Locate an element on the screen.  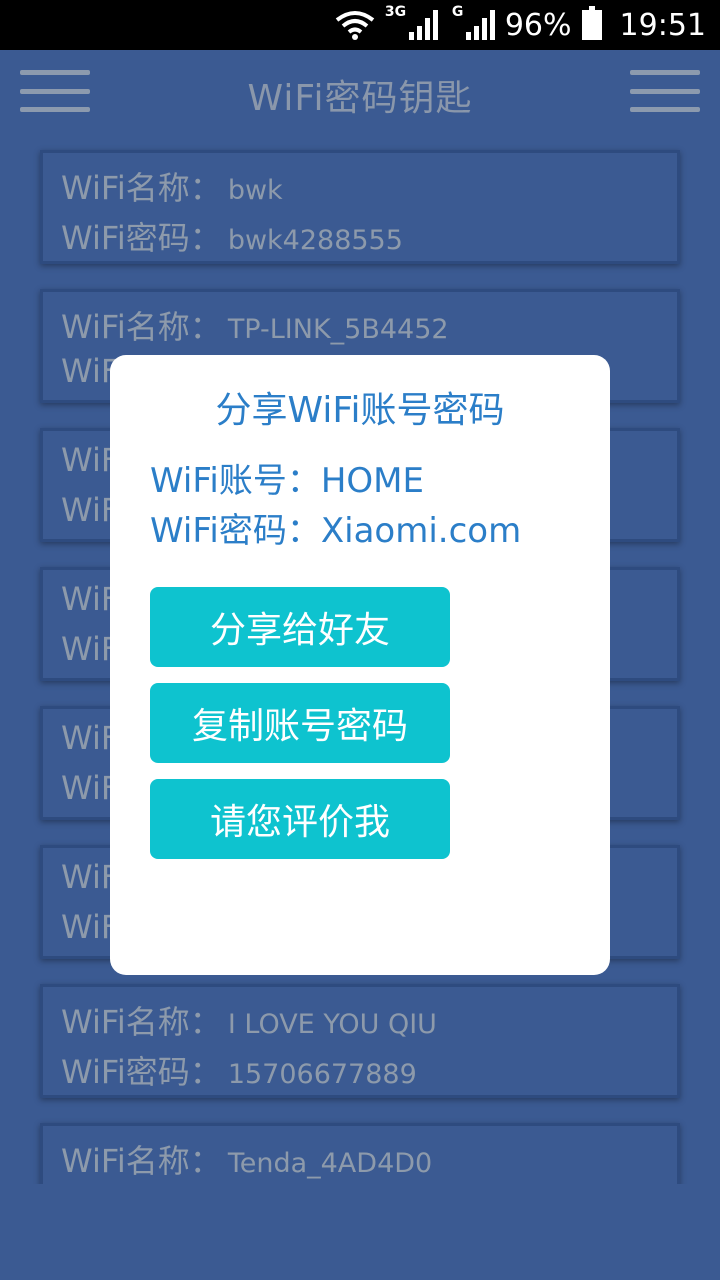
list-item: WiFi名称： bwk WiFi密码： bwk4288555 is located at coordinates (360, 207).